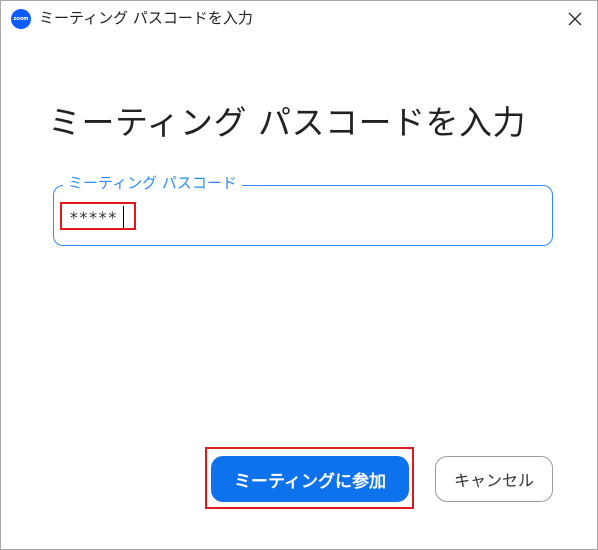 The height and width of the screenshot is (550, 598). Describe the element at coordinates (299, 19) in the screenshot. I see `title-bar: zoom ミーティング パスコードを入力` at that location.